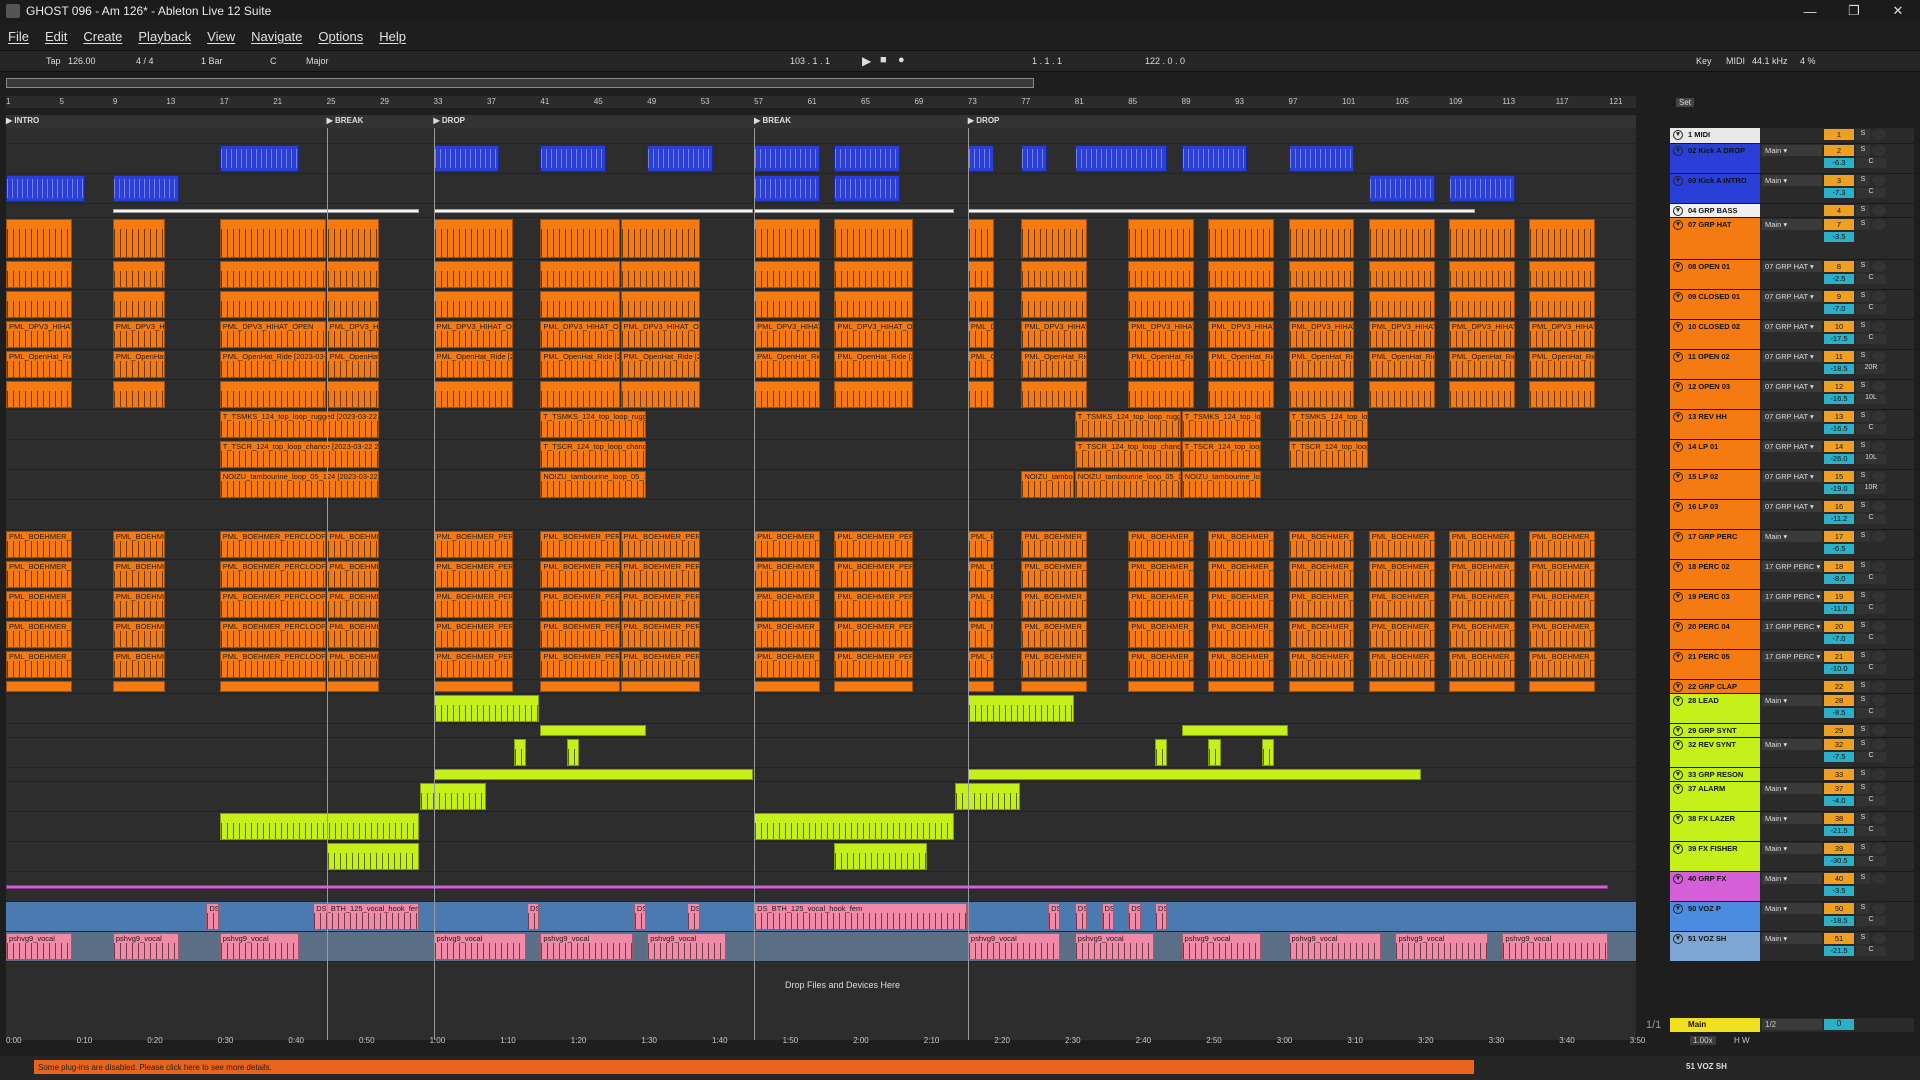 The height and width of the screenshot is (1080, 1920). What do you see at coordinates (580, 334) in the screenshot?
I see `clip: PML_DPV3_HIHAT_OPEN` at bounding box center [580, 334].